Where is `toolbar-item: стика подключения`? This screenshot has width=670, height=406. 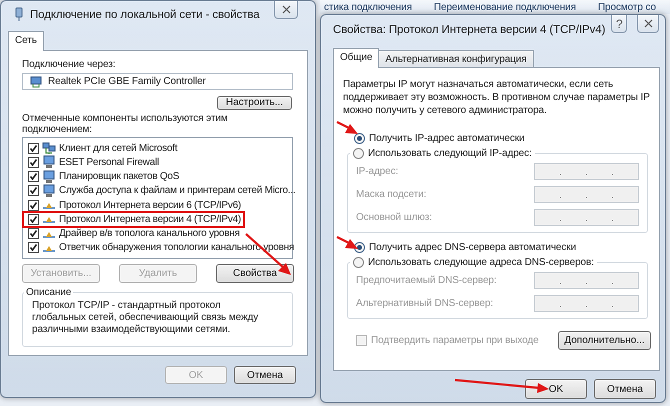
toolbar-item: стика подключения is located at coordinates (368, 7).